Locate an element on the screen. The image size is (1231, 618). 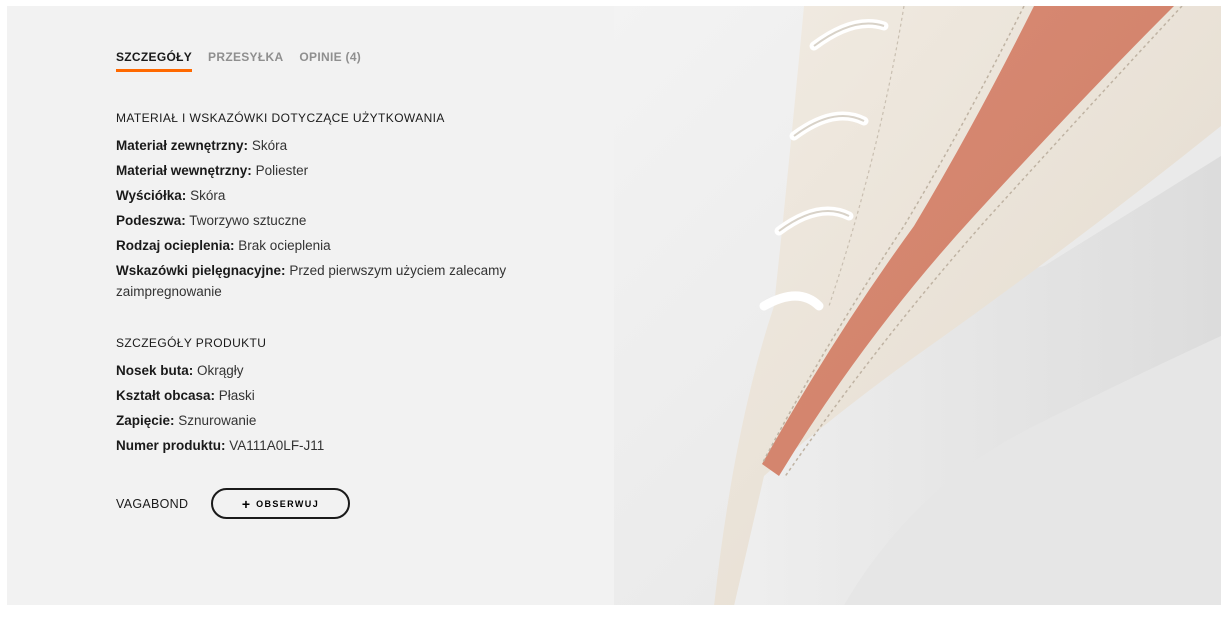
attribute-label: Wskazówki pielęgnacyjne: is located at coordinates (201, 270).